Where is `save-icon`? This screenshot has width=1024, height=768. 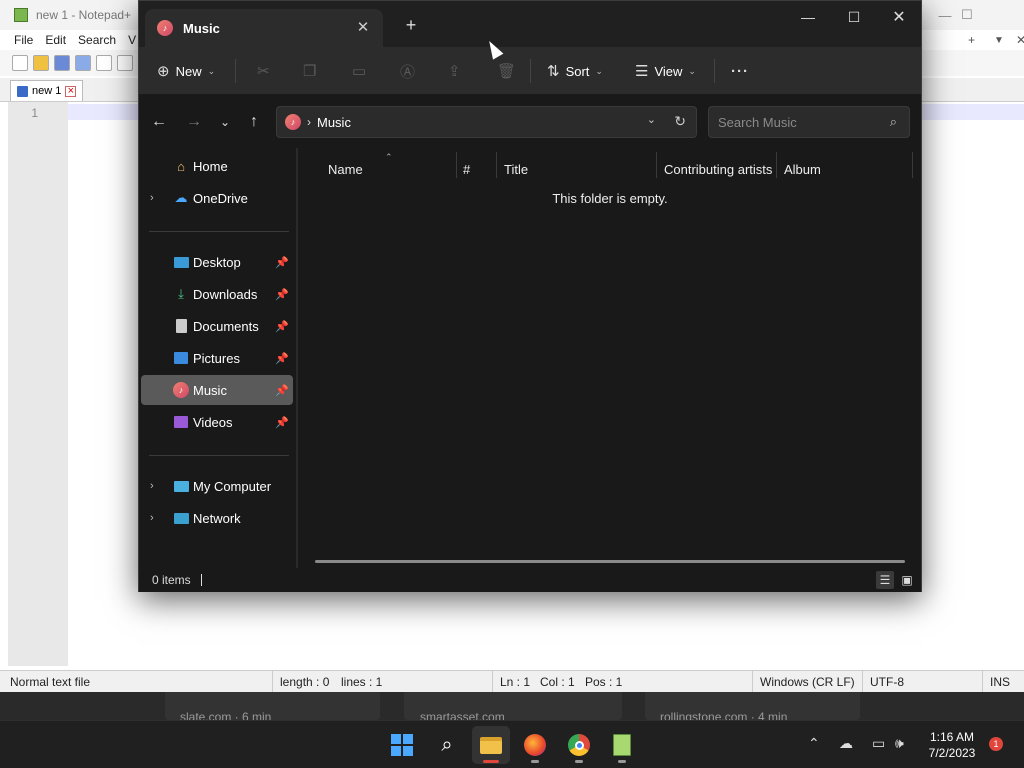
save-icon is located at coordinates (62, 63).